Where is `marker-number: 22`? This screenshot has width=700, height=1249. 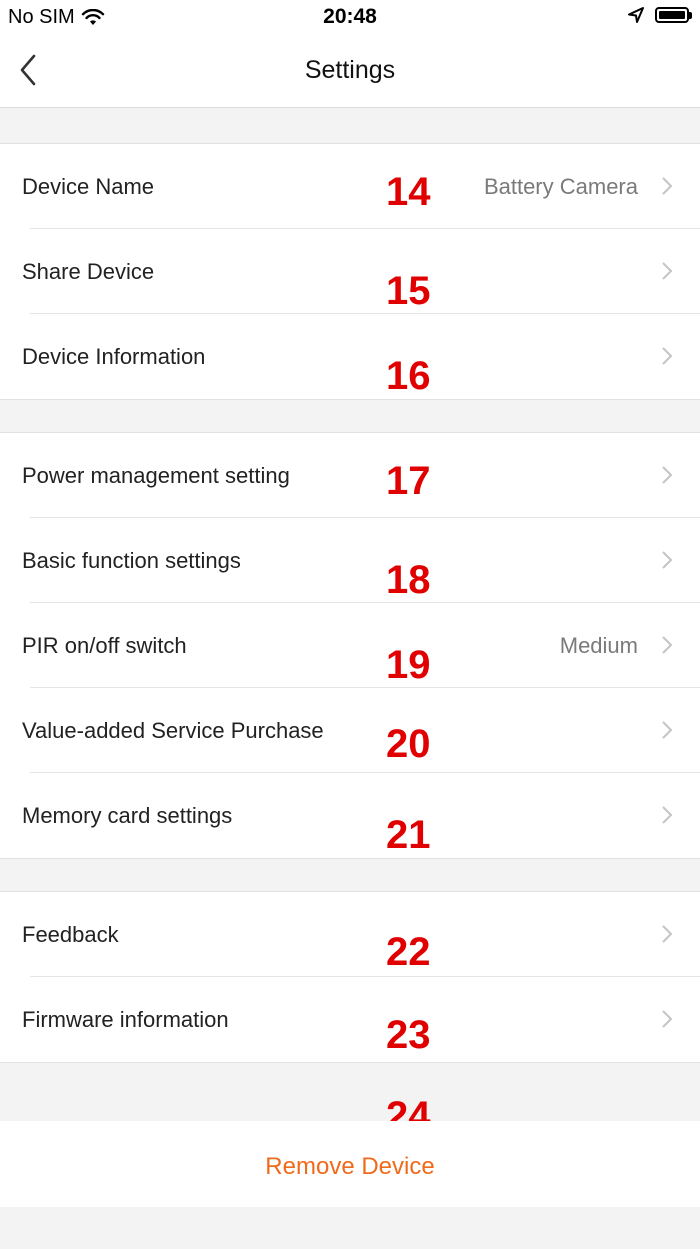 marker-number: 22 is located at coordinates (408, 952).